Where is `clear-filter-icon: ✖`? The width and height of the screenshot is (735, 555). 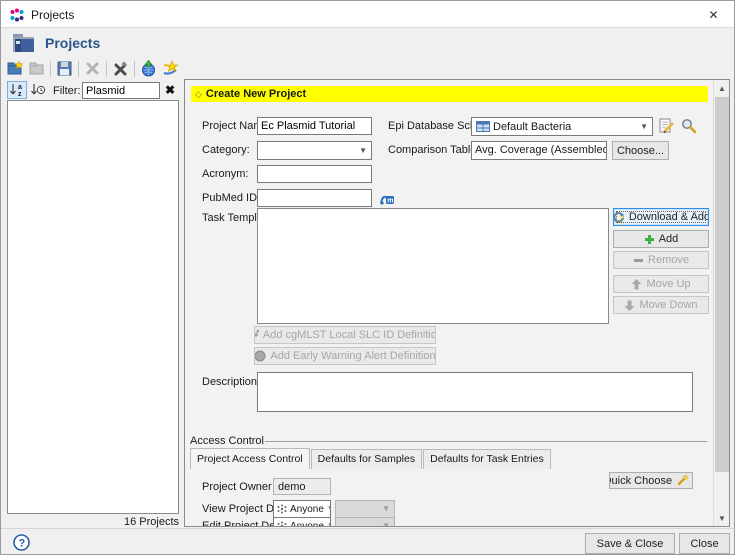
clear-filter-icon: ✖ is located at coordinates (170, 90).